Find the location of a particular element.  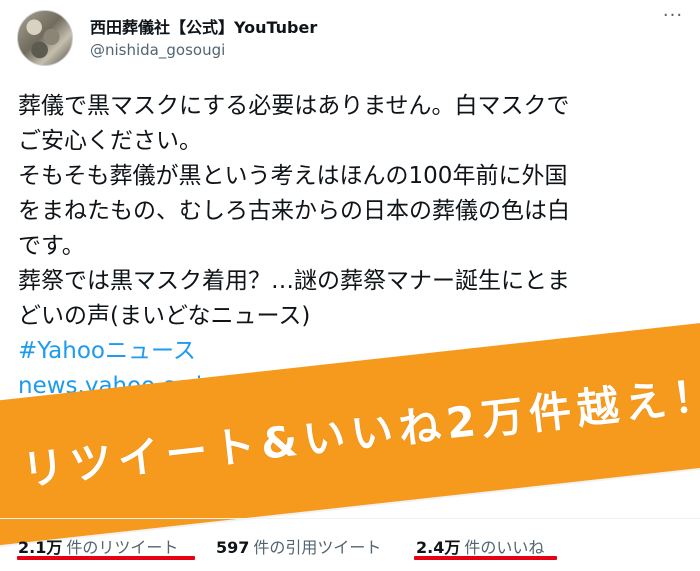

like-count: 2.4万 件のいいね is located at coordinates (480, 546).